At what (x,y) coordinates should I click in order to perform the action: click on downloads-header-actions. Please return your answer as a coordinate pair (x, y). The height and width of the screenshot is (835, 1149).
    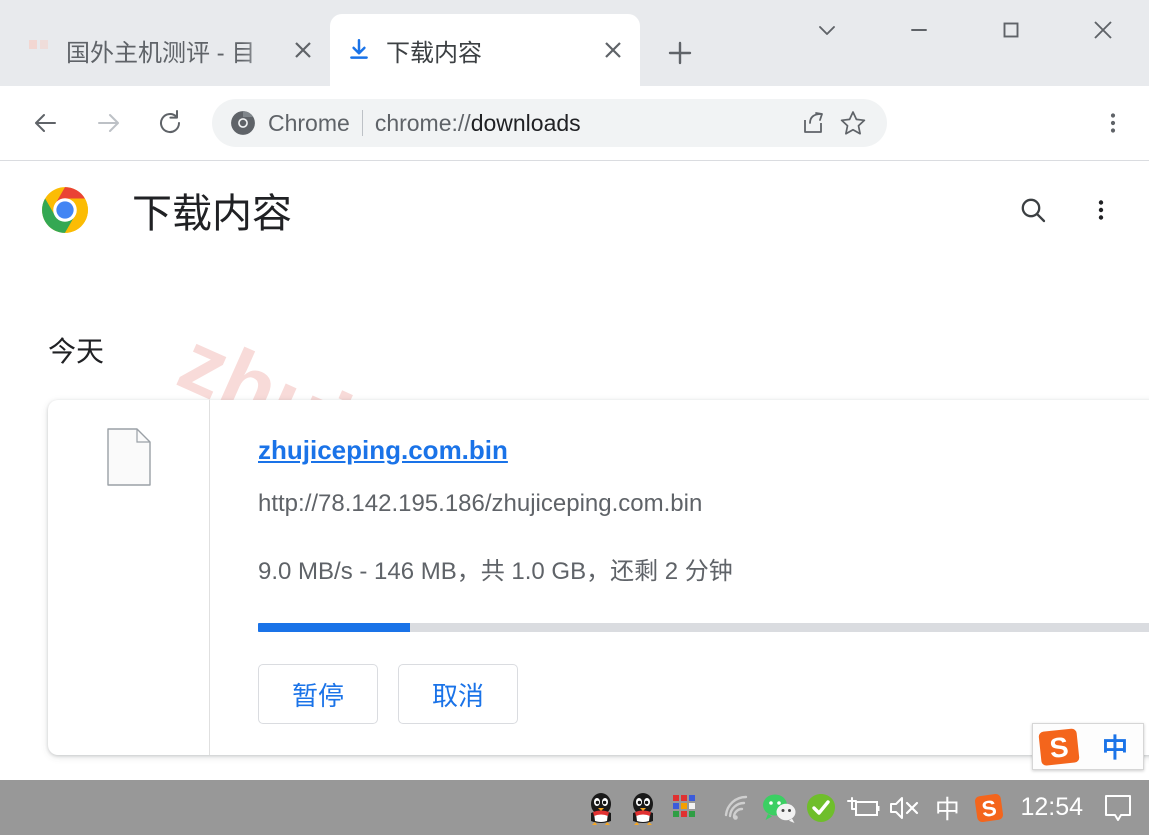
    Looking at the image, I should click on (1059, 210).